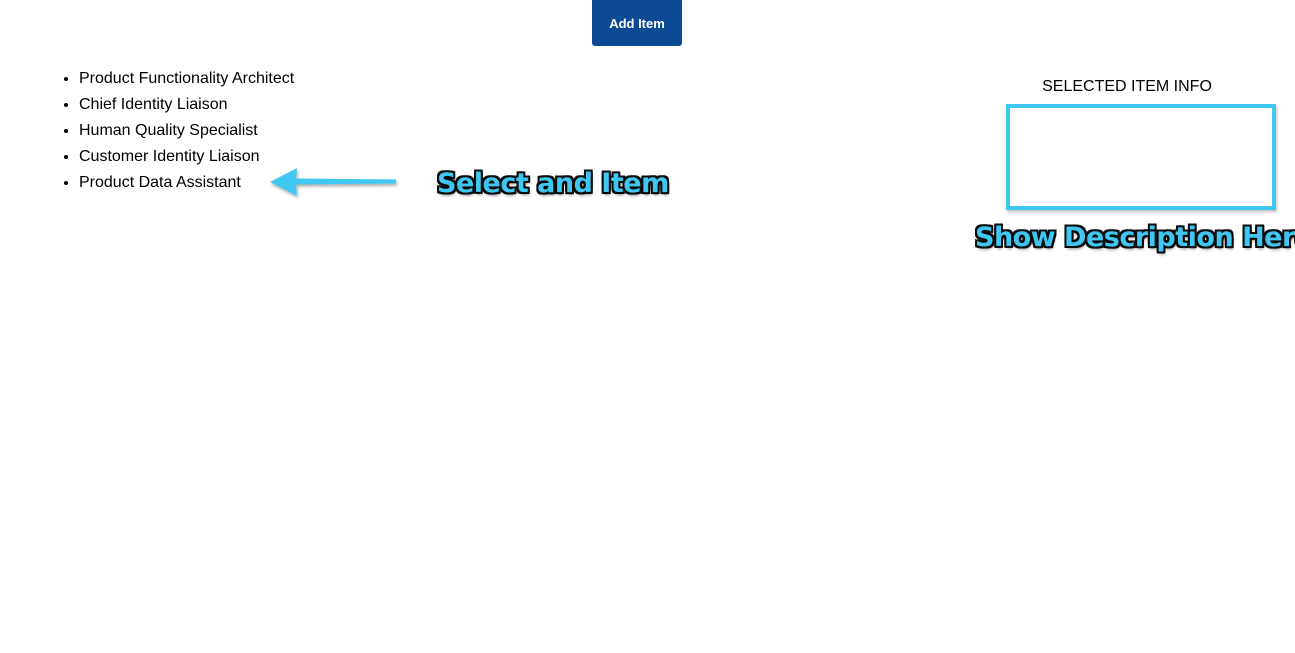  I want to click on list-item: Human Quality Specialist, so click(186, 131).